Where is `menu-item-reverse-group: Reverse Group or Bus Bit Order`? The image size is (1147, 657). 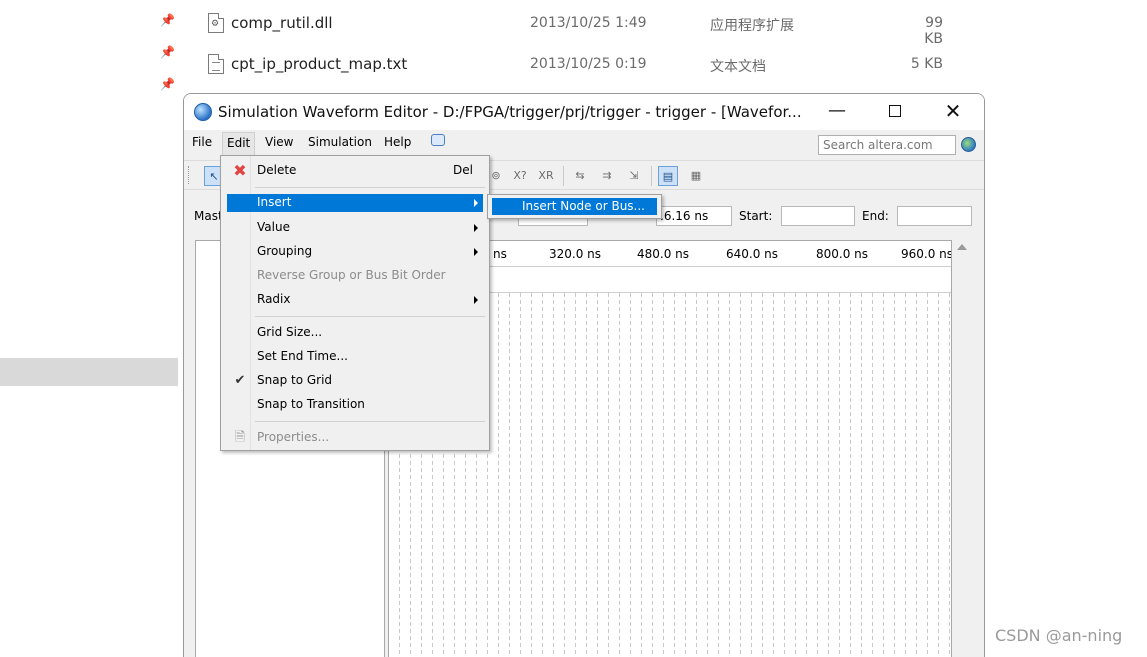
menu-item-reverse-group: Reverse Group or Bus Bit Order is located at coordinates (355, 276).